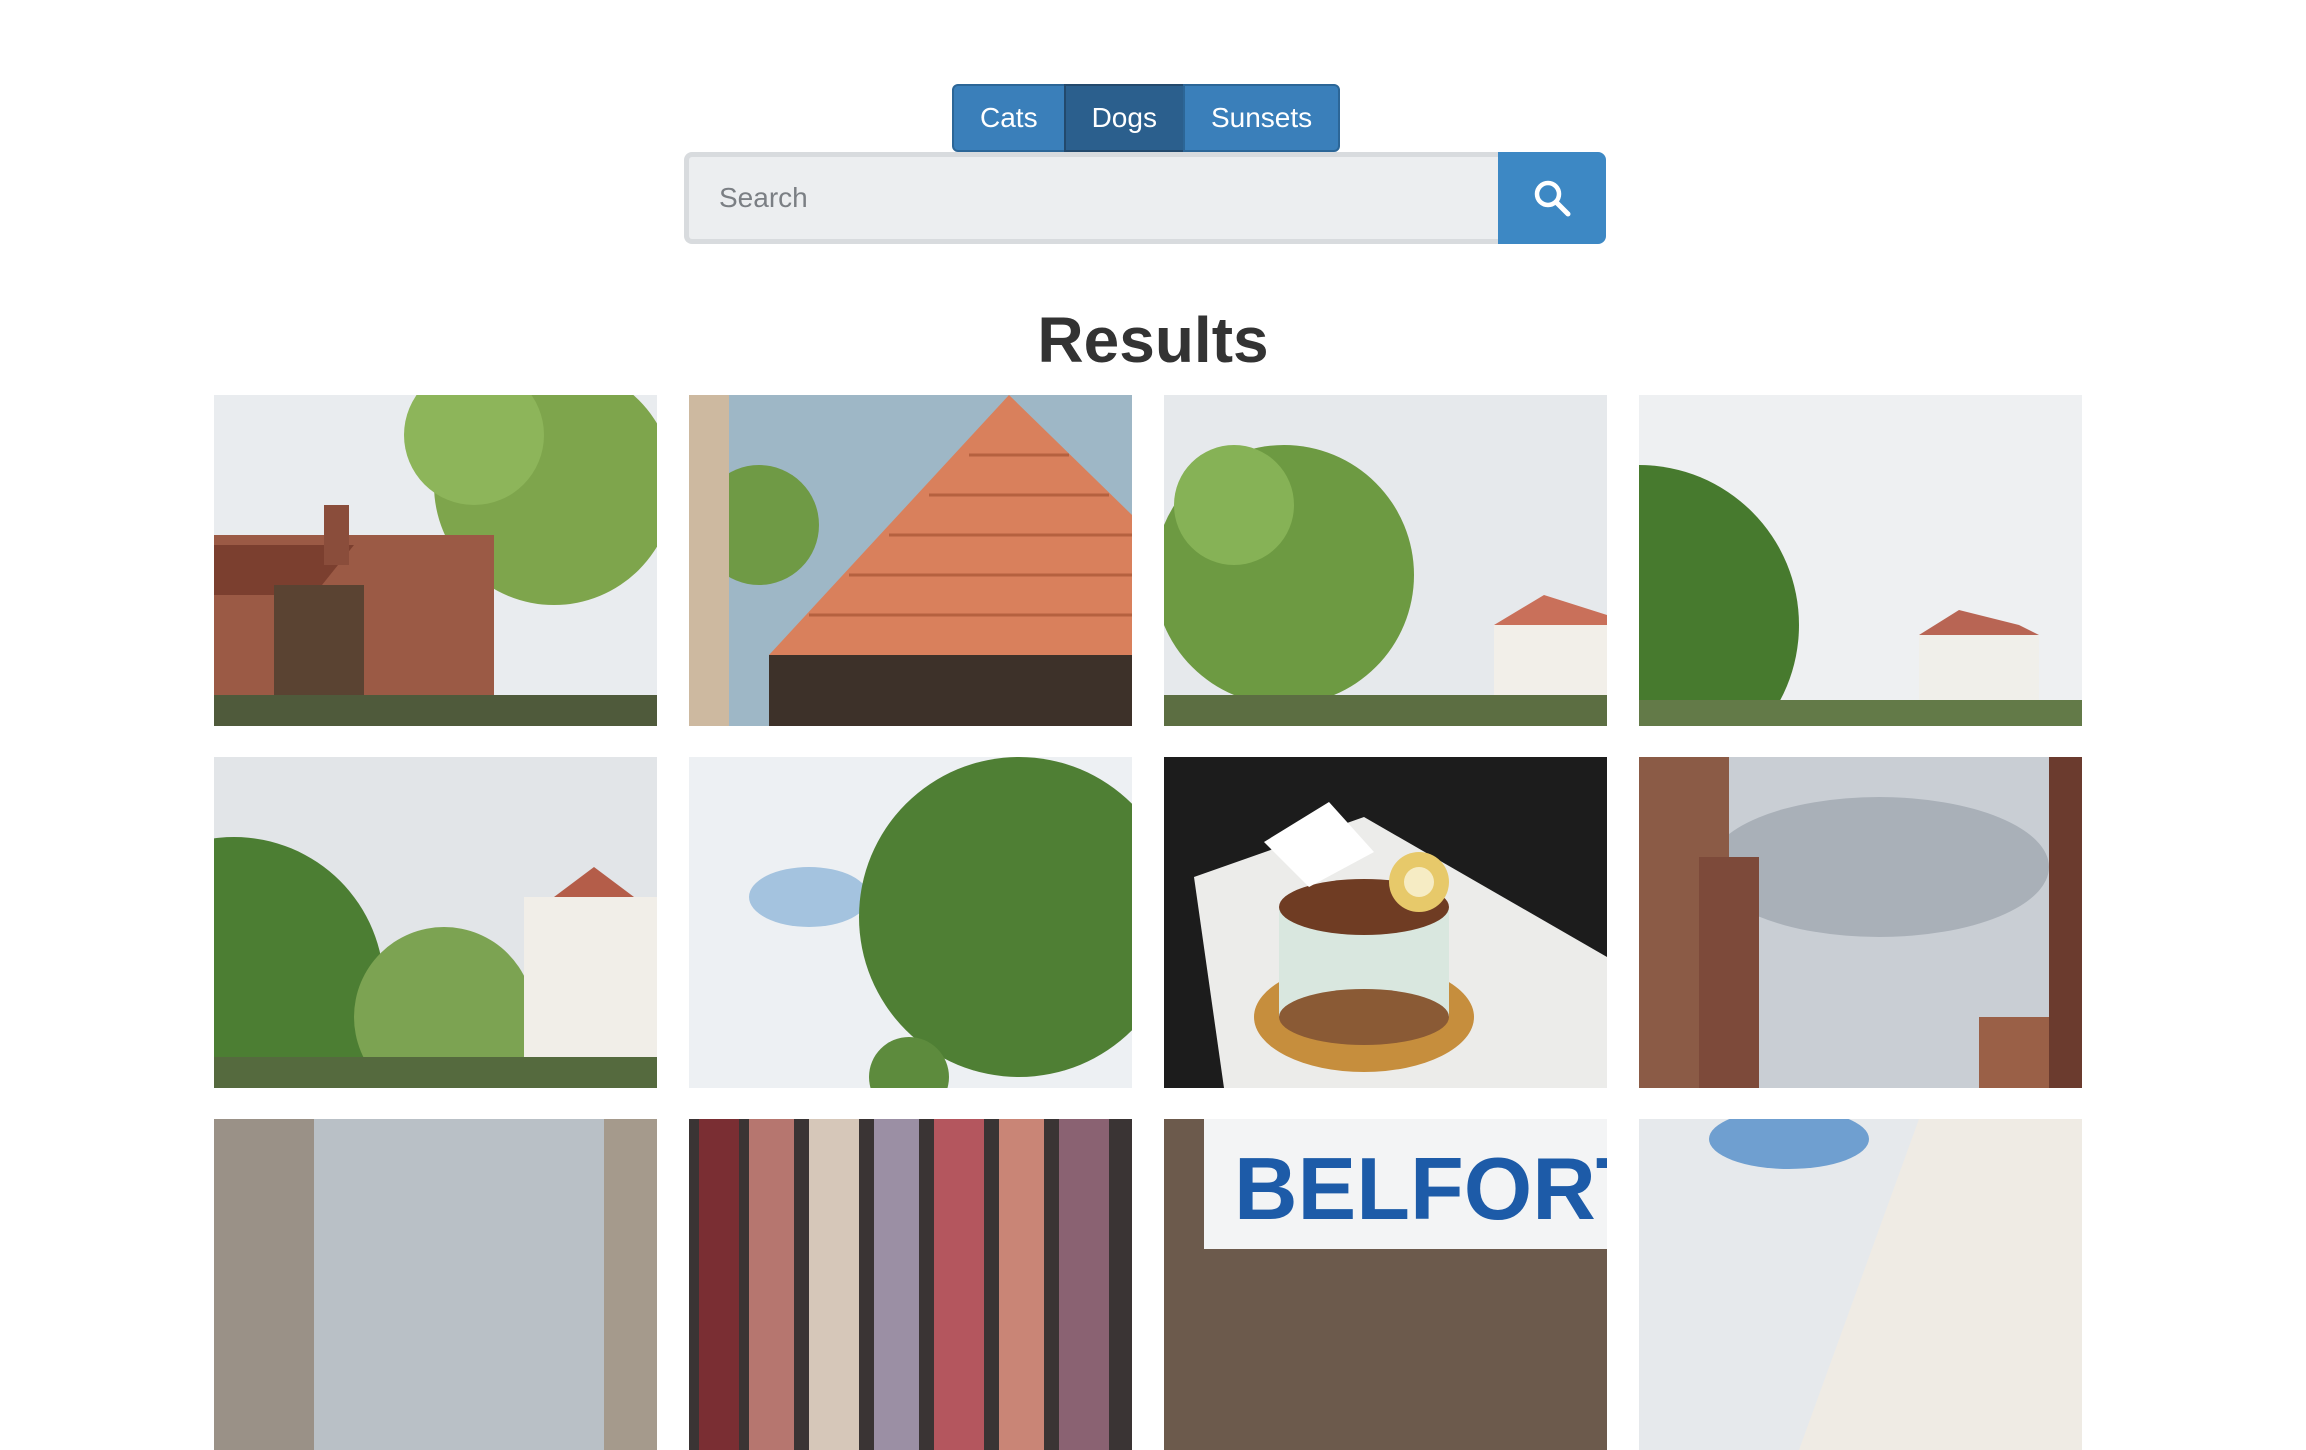 The image size is (2306, 1450). Describe the element at coordinates (1153, 340) in the screenshot. I see `results-title: Results` at that location.